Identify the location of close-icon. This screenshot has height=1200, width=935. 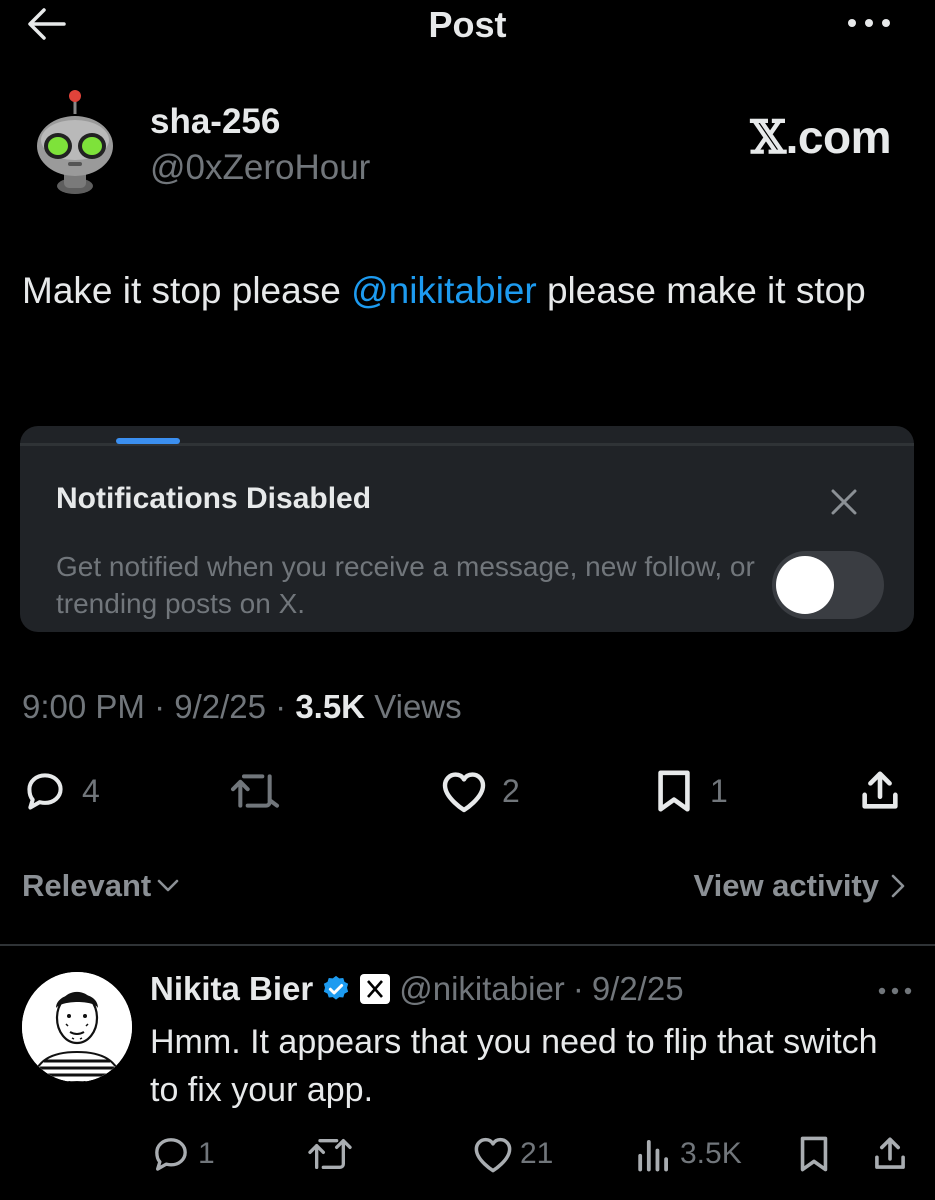
(844, 502).